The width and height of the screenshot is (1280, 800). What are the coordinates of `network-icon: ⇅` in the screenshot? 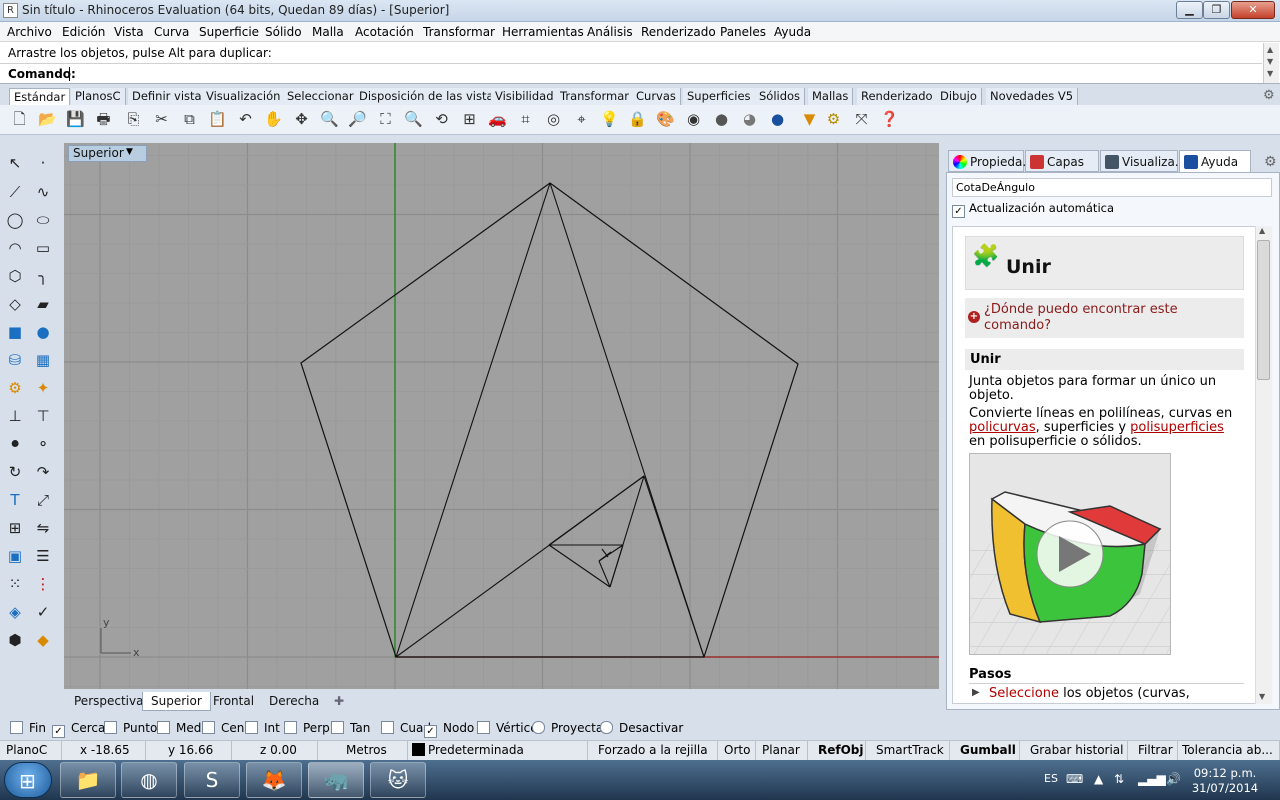 It's located at (1119, 779).